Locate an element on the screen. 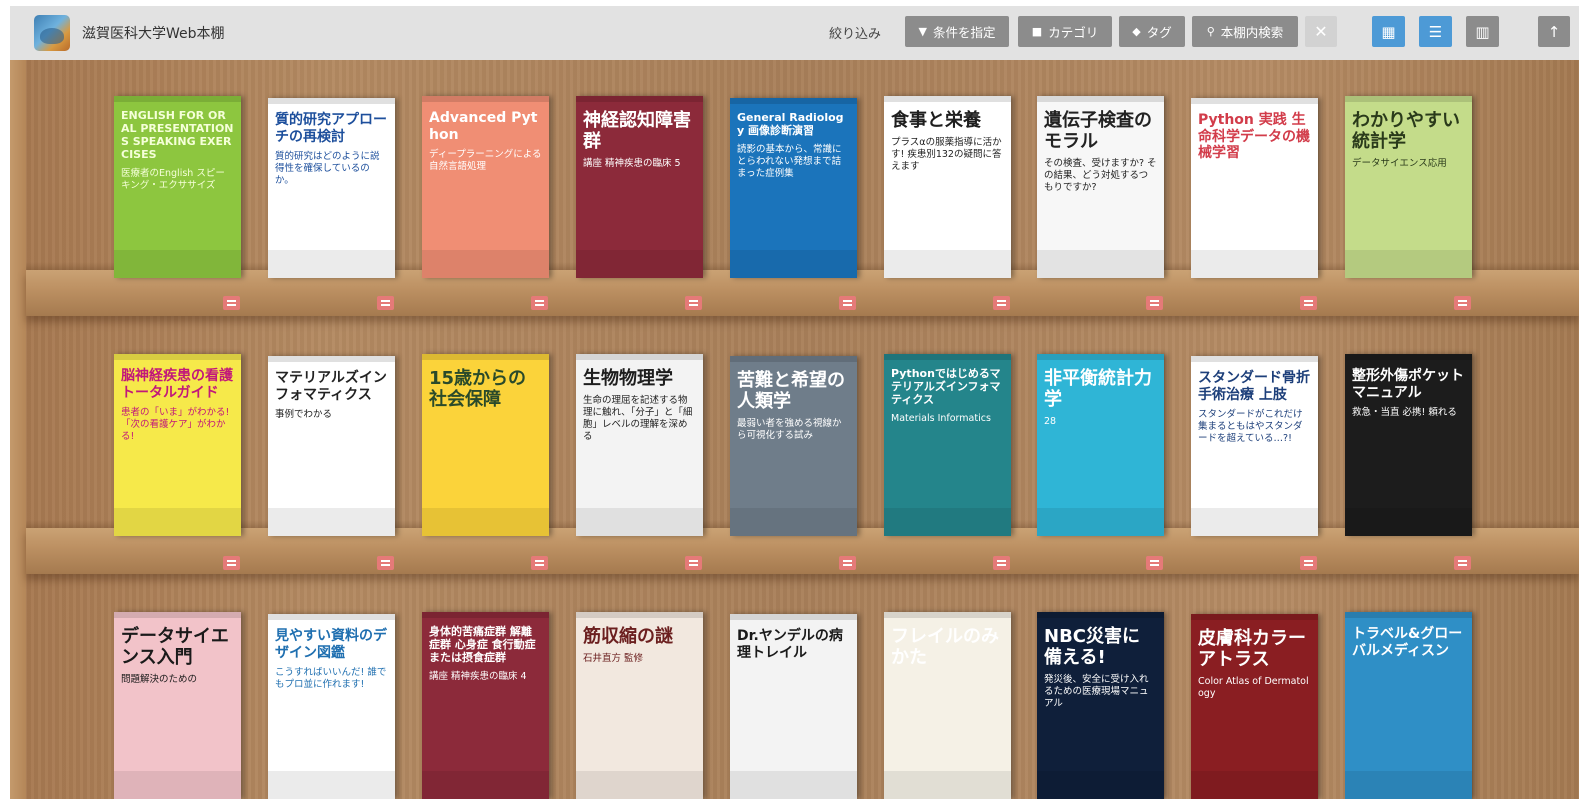 This screenshot has height=799, width=1579. book-cover: 身体的苦痛症群 解離症群 心身症 食行動症または摂食症群 講座 精神疾患の臨床 4 is located at coordinates (485, 705).